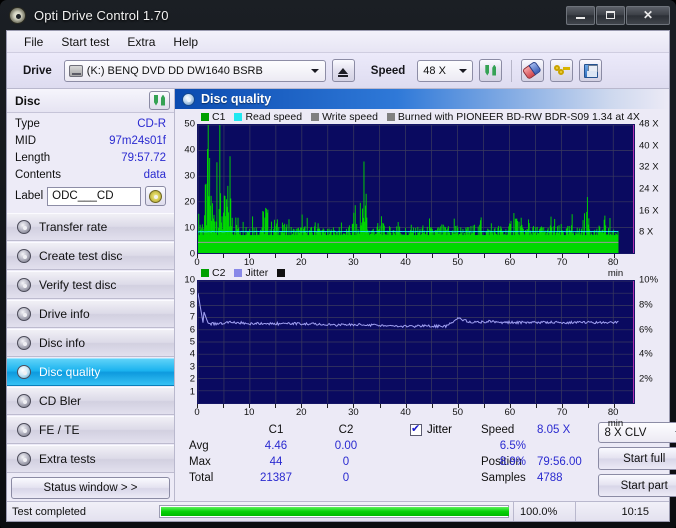 This screenshot has width=676, height=528. What do you see at coordinates (143, 158) in the screenshot?
I see `disc-row-length-value: 79:57.72` at bounding box center [143, 158].